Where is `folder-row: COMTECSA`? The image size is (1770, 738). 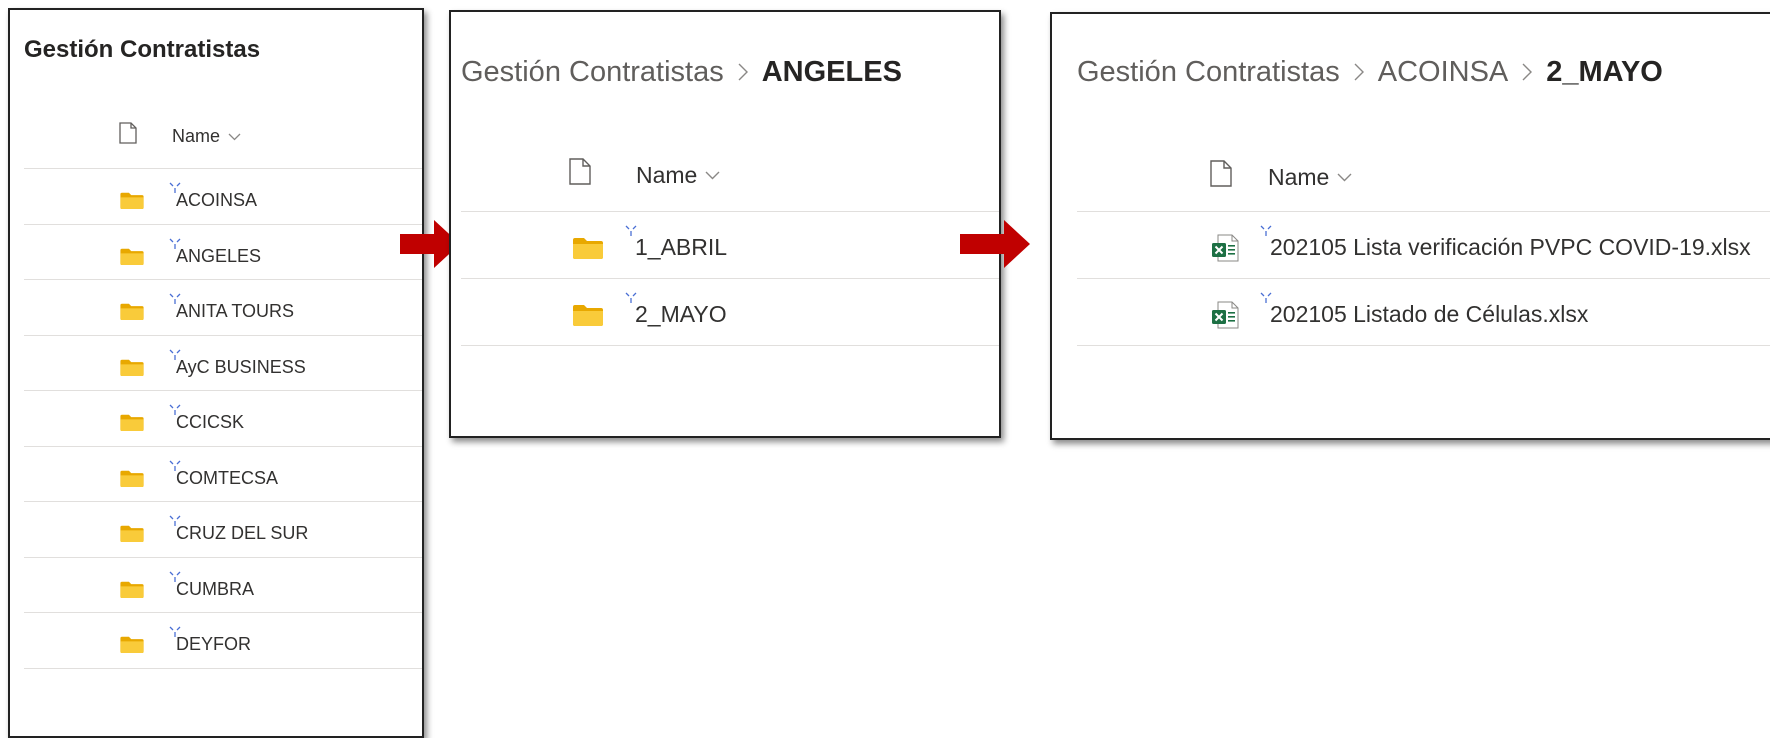
folder-row: COMTECSA is located at coordinates (223, 474).